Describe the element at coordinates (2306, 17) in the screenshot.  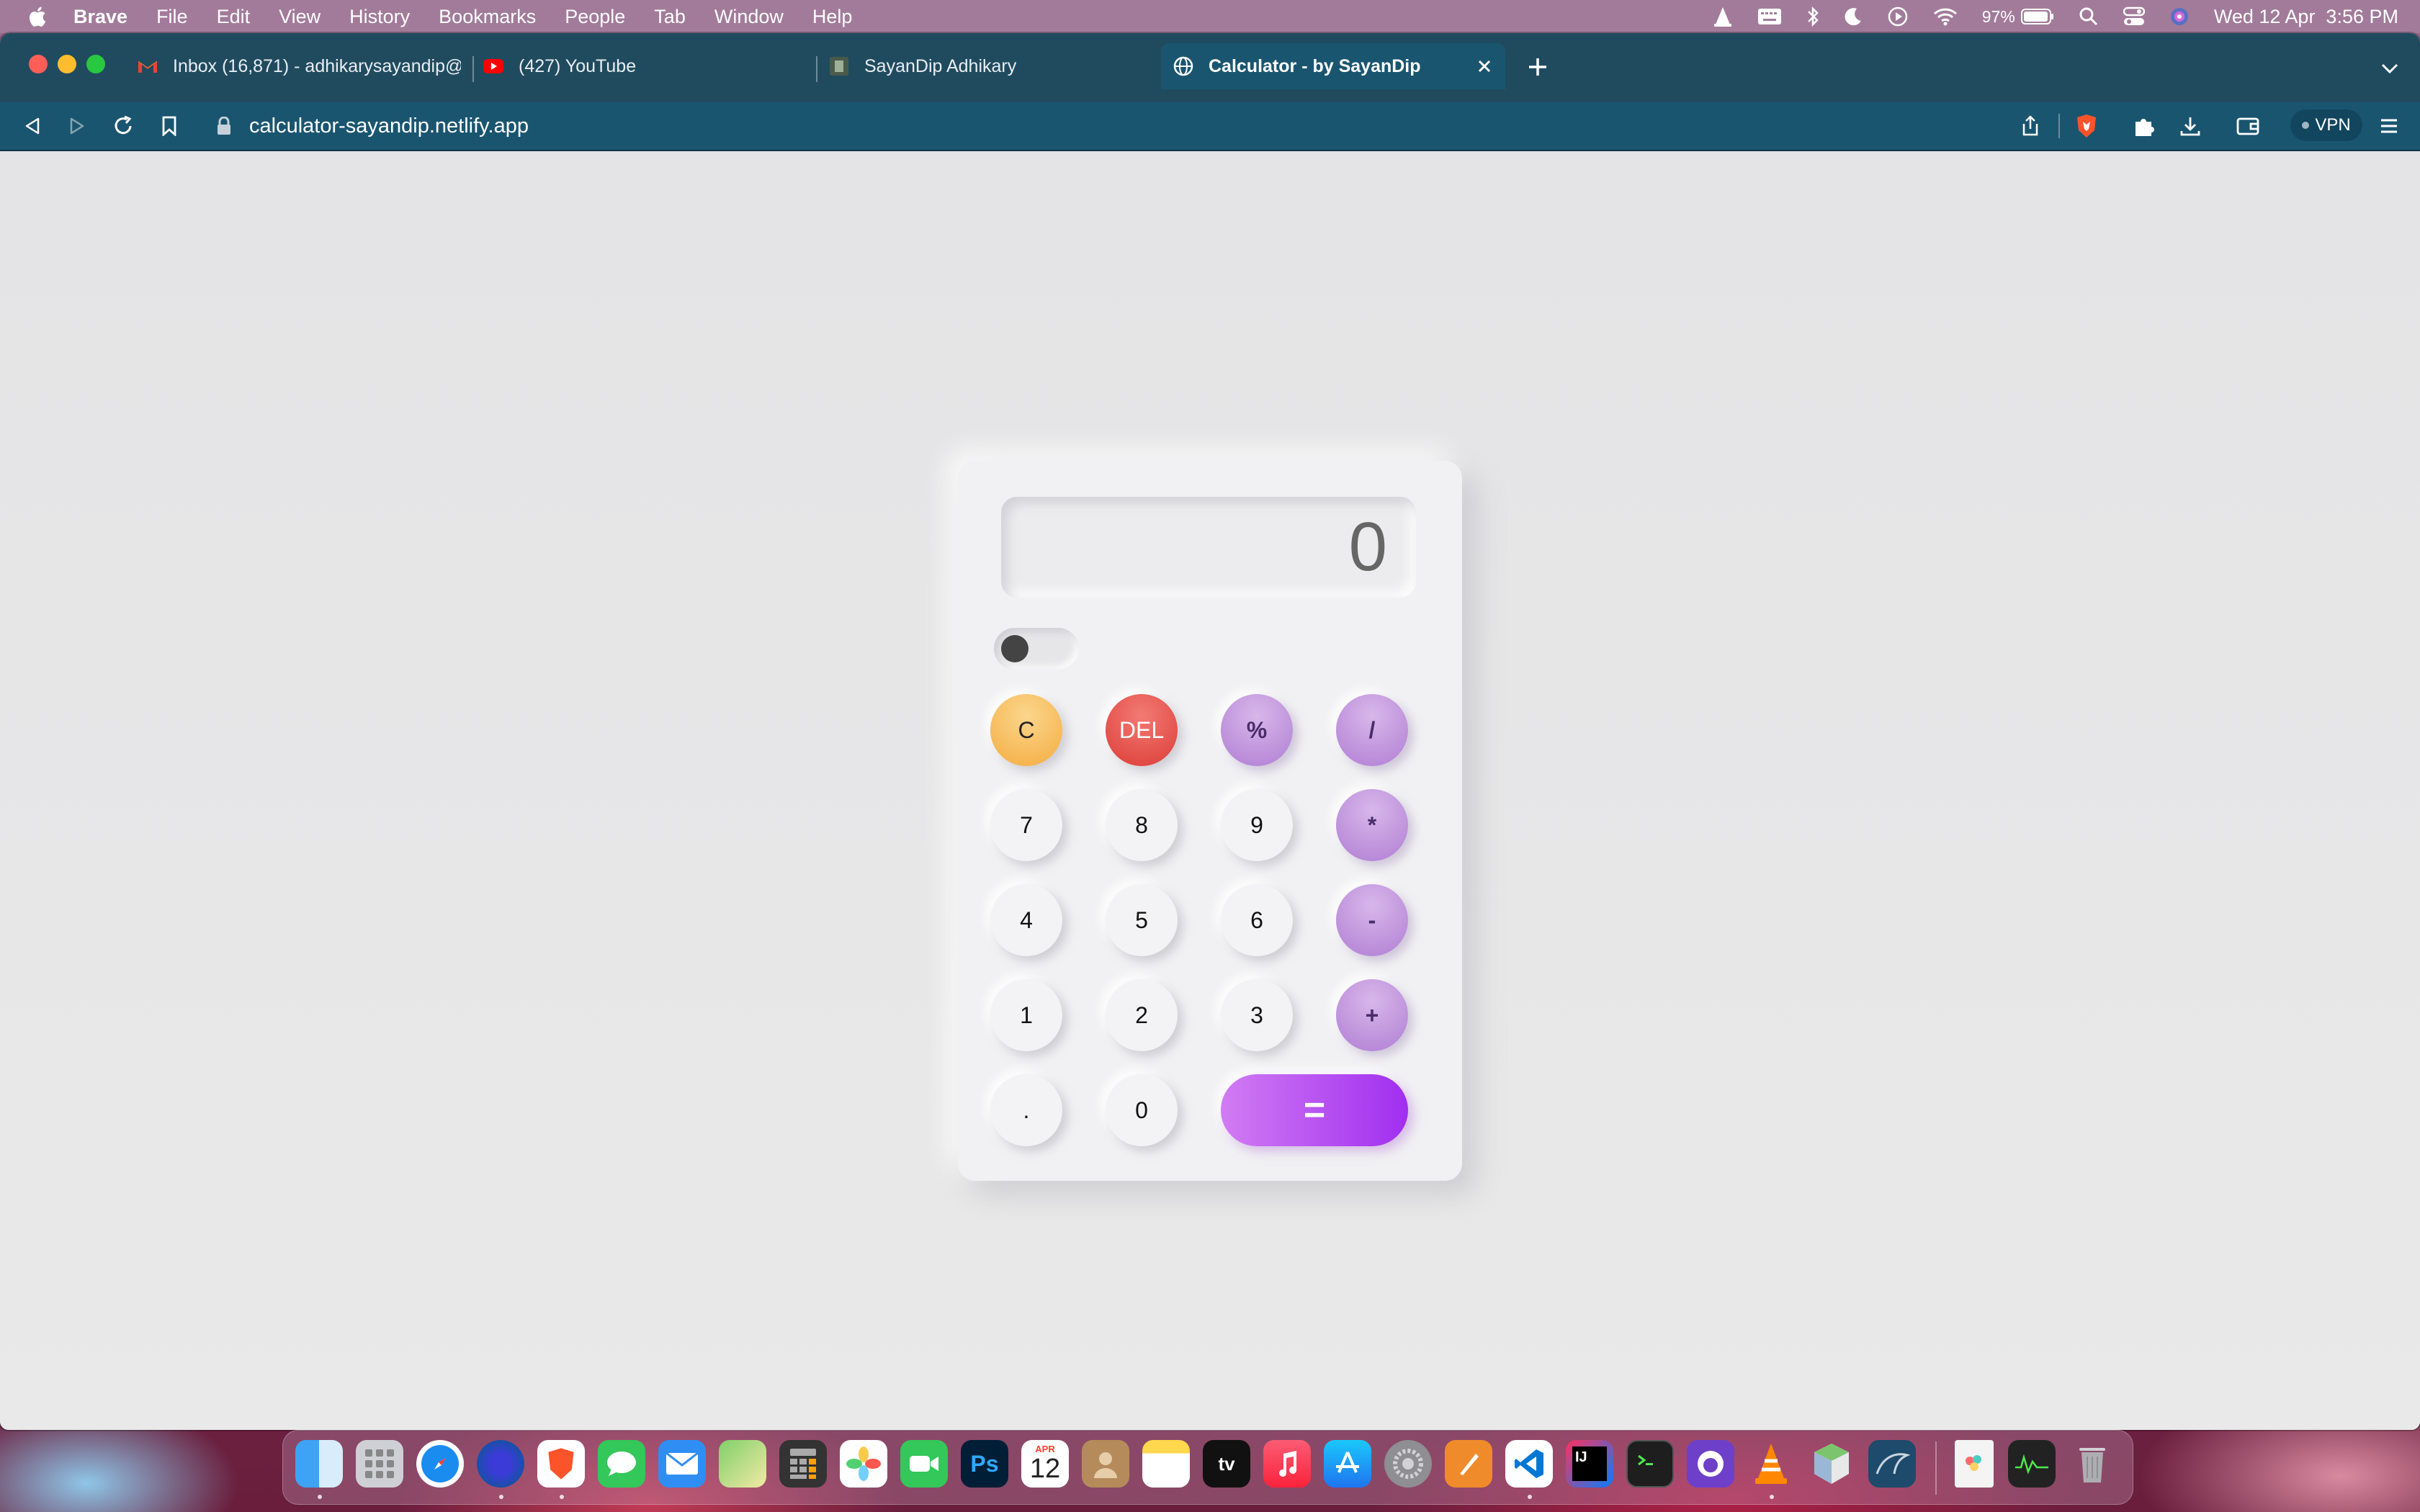
I see `menu-clock: Wed 12 Apr 3:56 PM` at that location.